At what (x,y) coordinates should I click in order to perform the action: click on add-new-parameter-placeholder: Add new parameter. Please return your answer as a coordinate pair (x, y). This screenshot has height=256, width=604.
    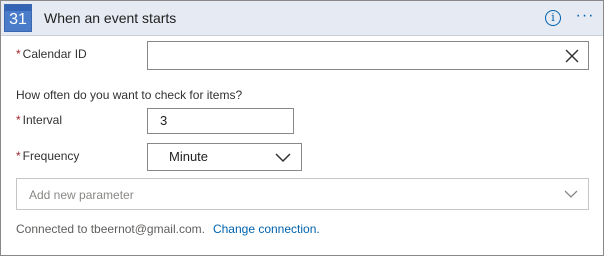
    Looking at the image, I should click on (81, 195).